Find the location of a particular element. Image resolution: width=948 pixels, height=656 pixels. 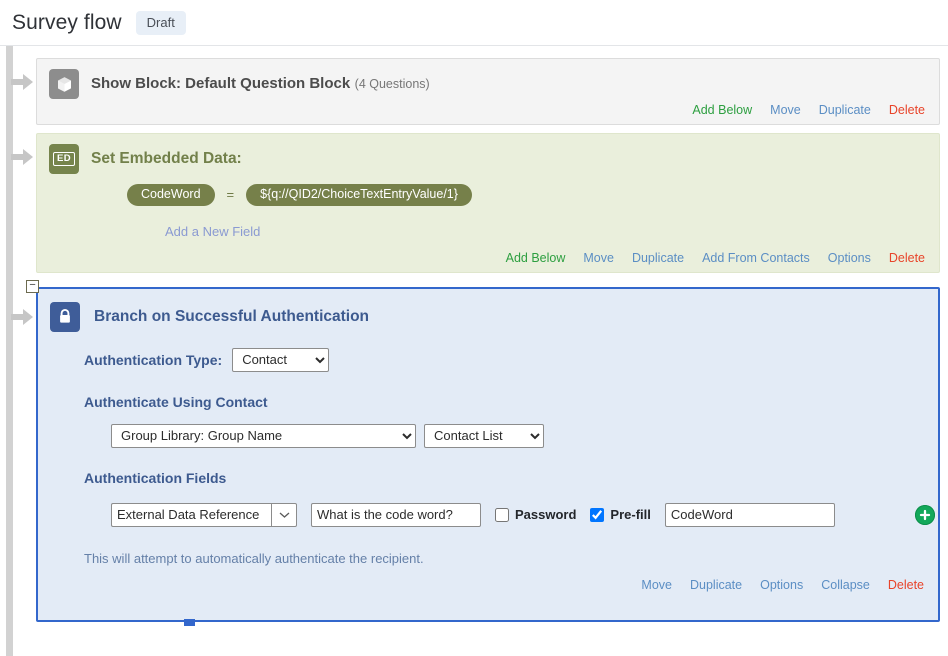

block-duplicate-link: Duplicate is located at coordinates (845, 110).